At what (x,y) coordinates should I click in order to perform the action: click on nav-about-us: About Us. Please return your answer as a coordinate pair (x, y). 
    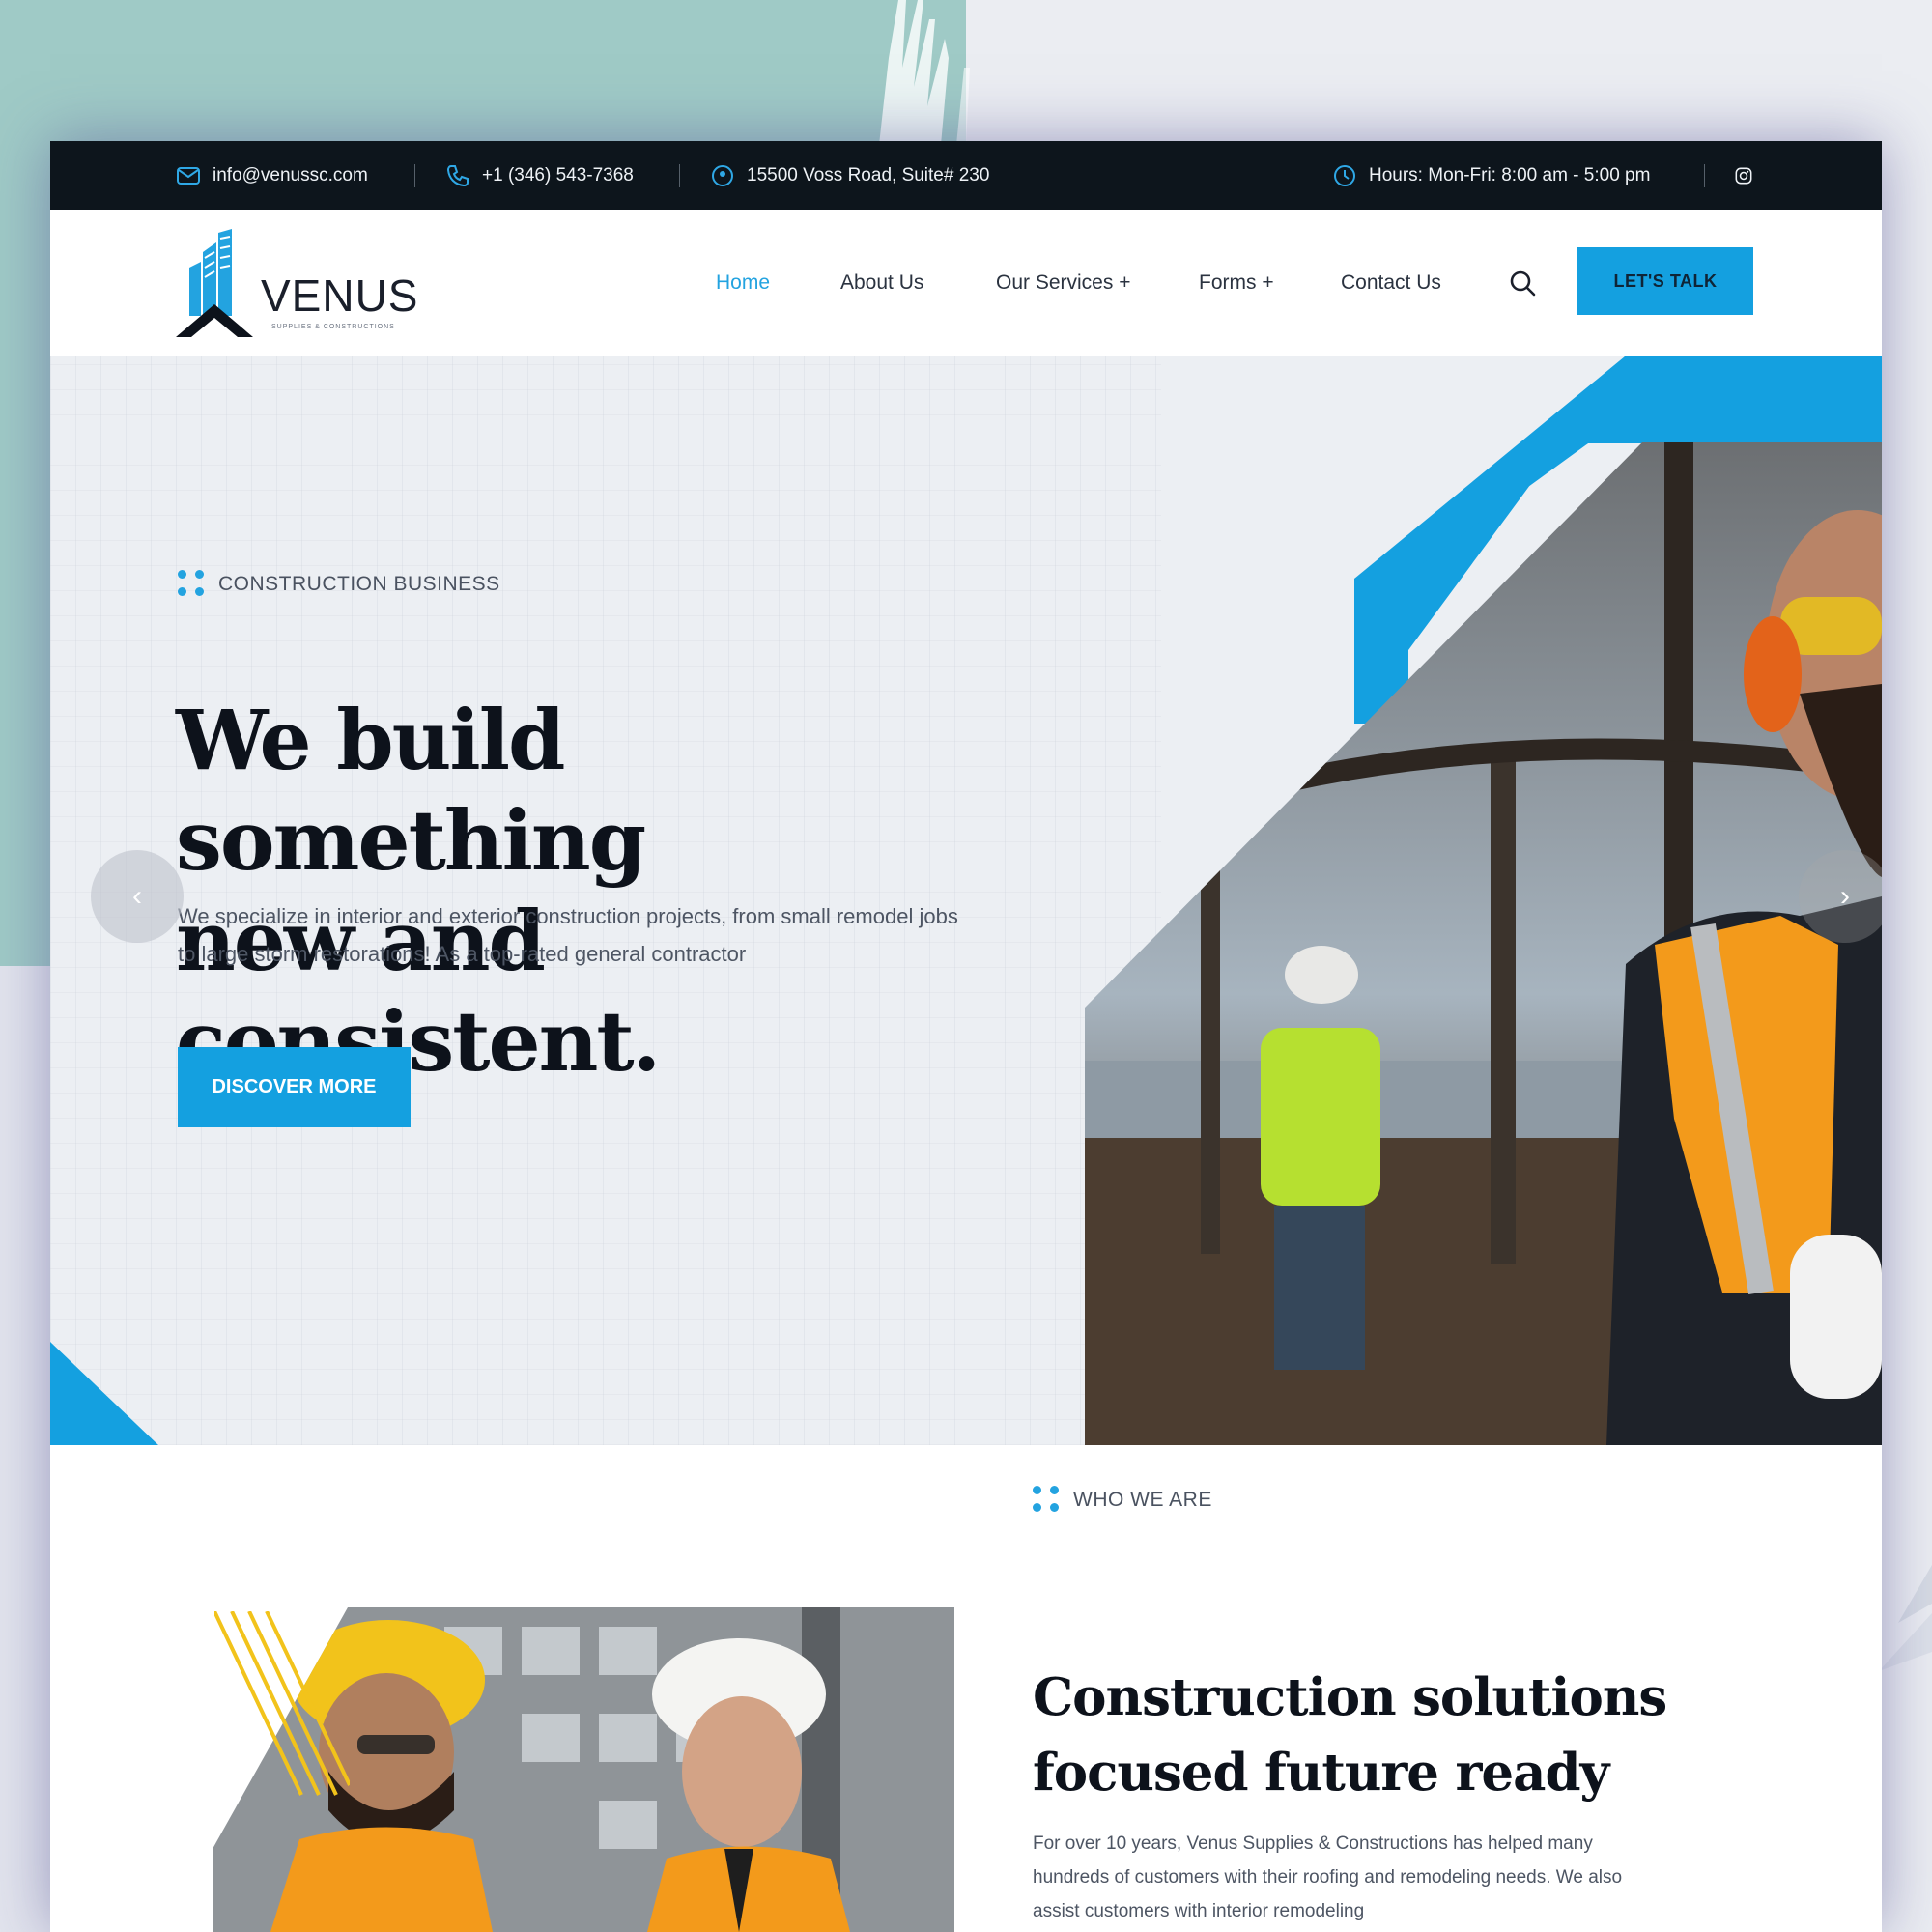
    Looking at the image, I should click on (881, 283).